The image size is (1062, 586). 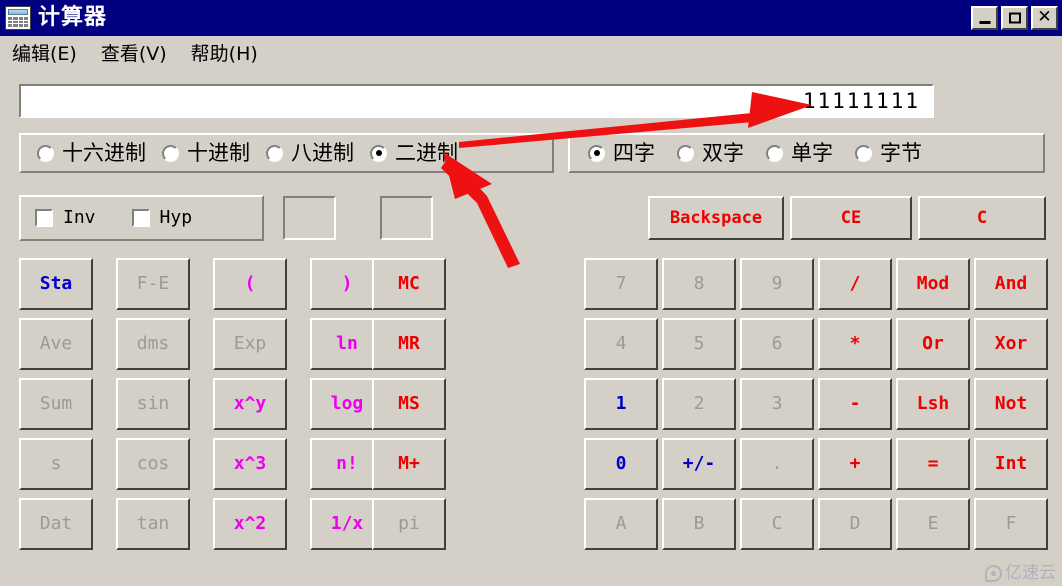 I want to click on key-dms: dms, so click(x=153, y=344).